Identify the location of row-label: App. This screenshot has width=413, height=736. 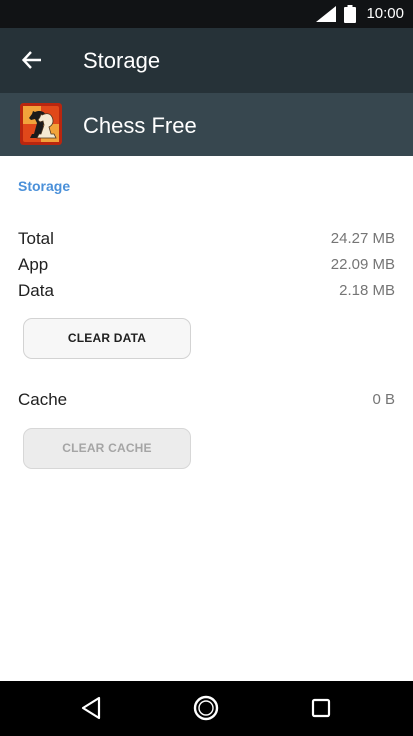
(33, 264).